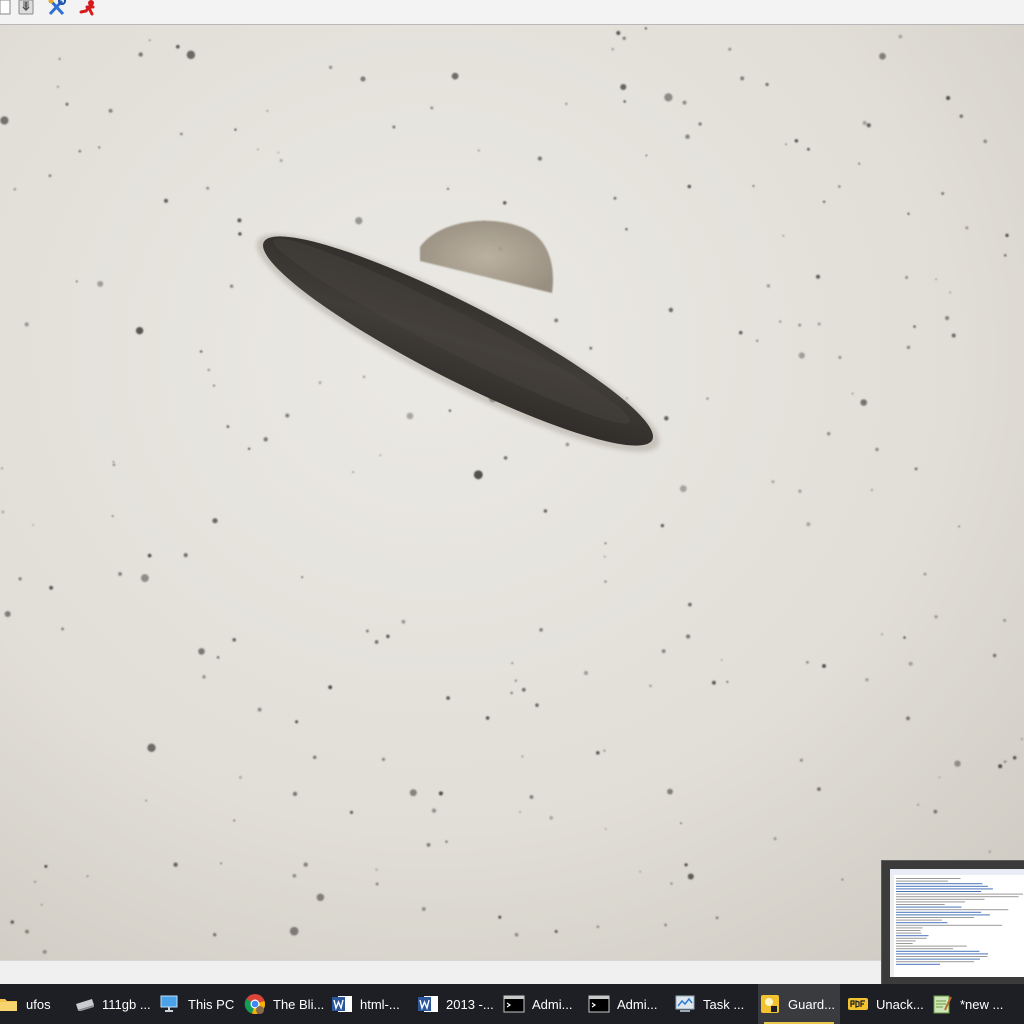 This screenshot has width=1024, height=1024. I want to click on save-icon, so click(26, 10).